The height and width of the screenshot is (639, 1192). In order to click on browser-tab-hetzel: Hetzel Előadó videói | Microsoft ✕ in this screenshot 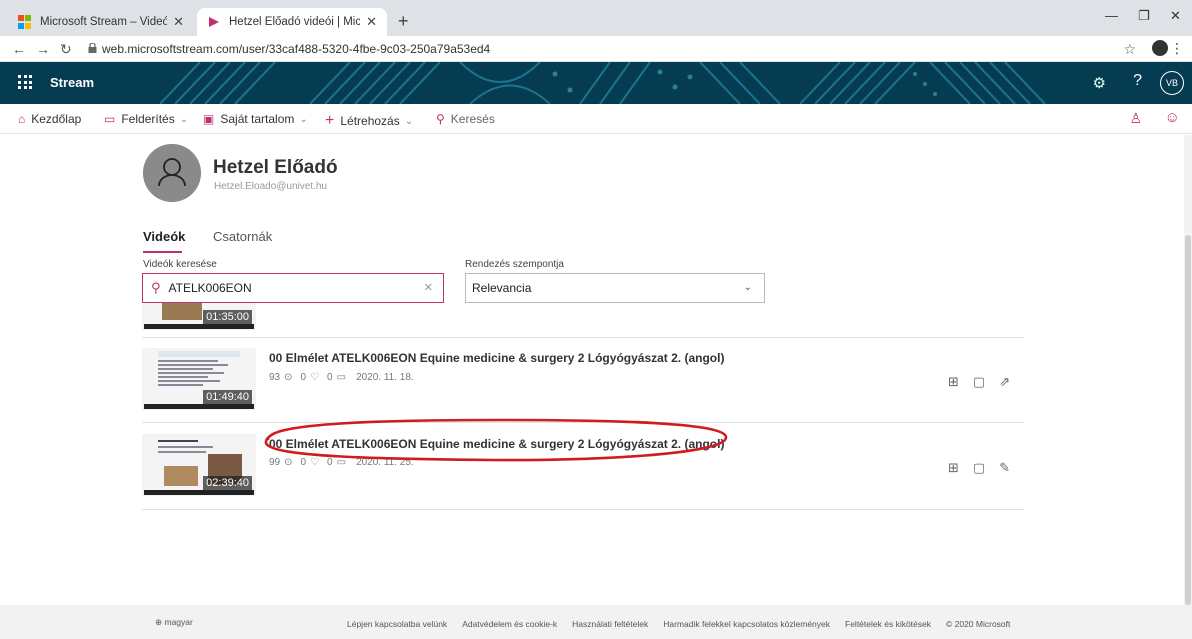, I will do `click(292, 22)`.